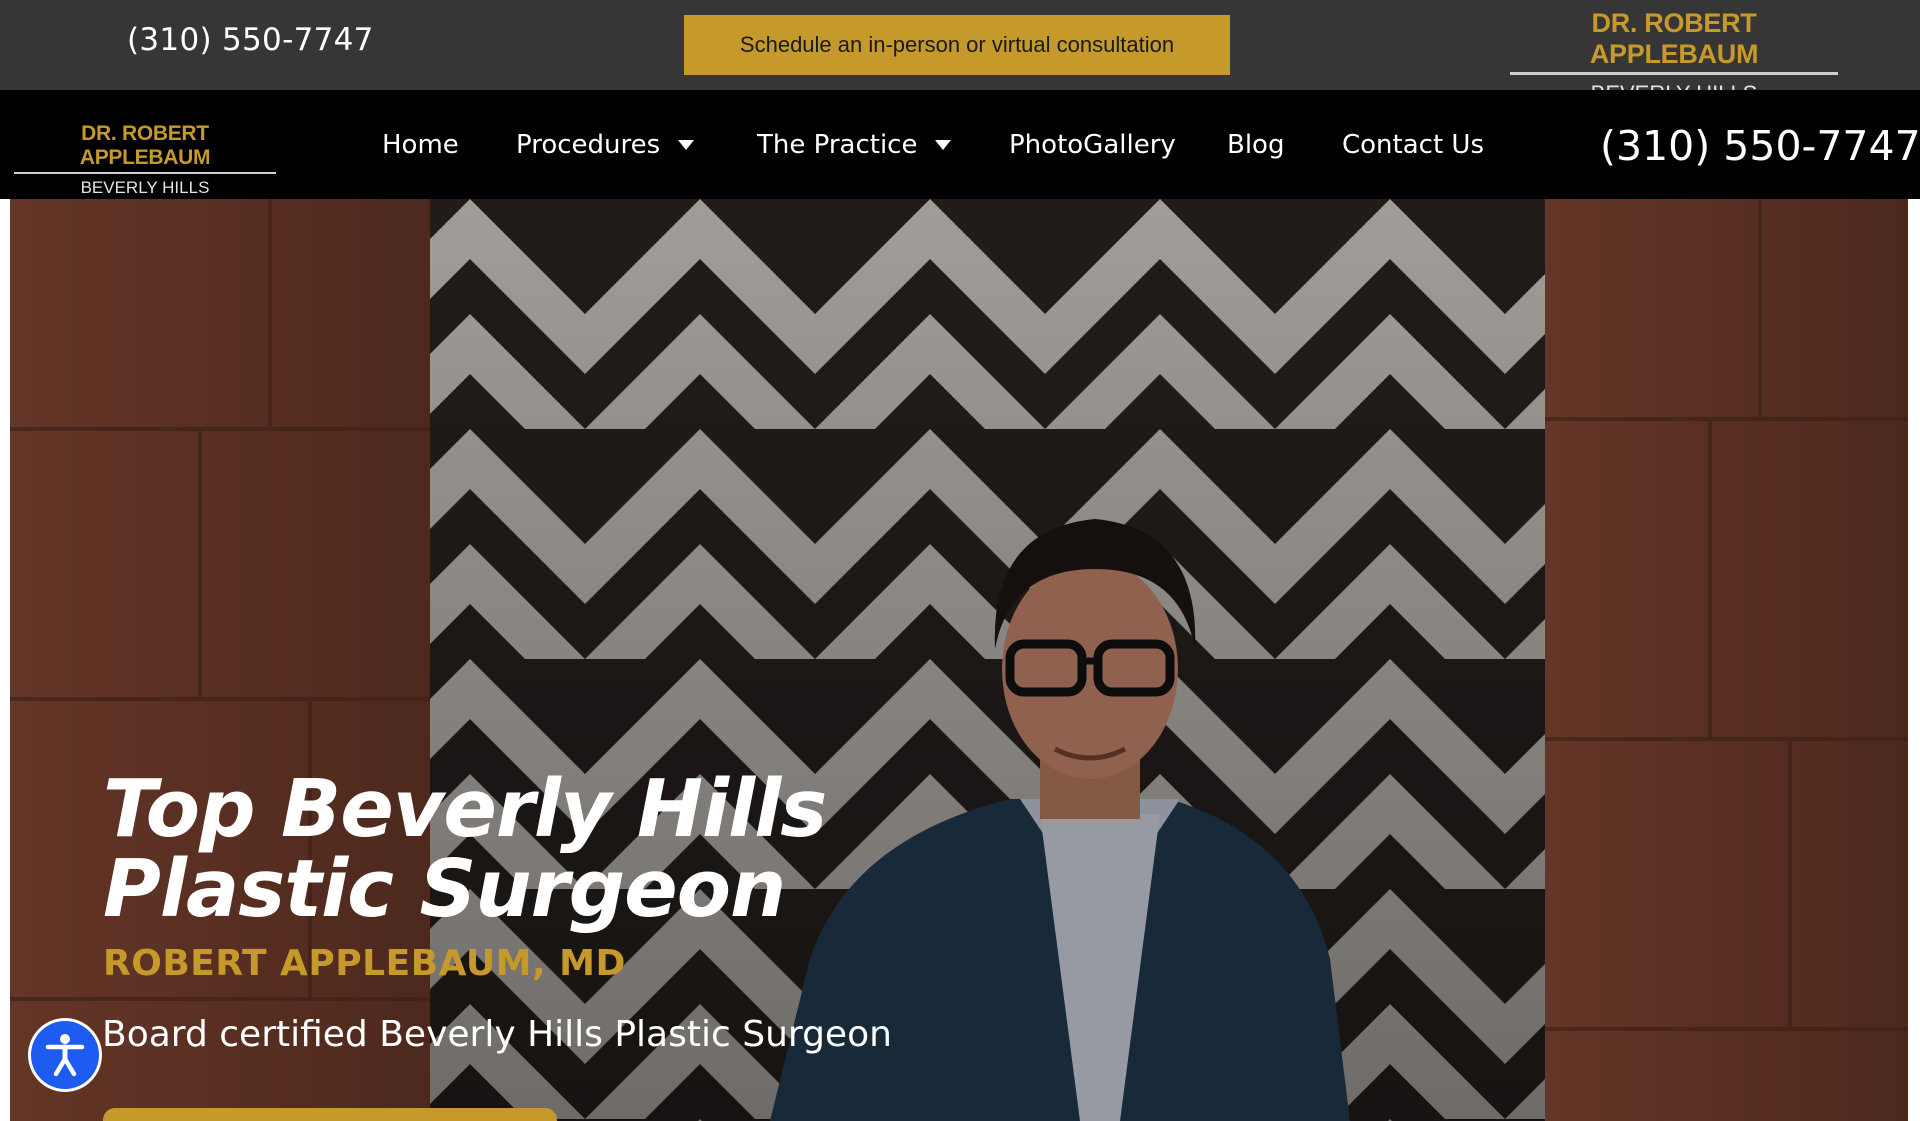  I want to click on nav-logo: DR. ROBERT APPLEBAUM BEVERLY HILLS, so click(145, 160).